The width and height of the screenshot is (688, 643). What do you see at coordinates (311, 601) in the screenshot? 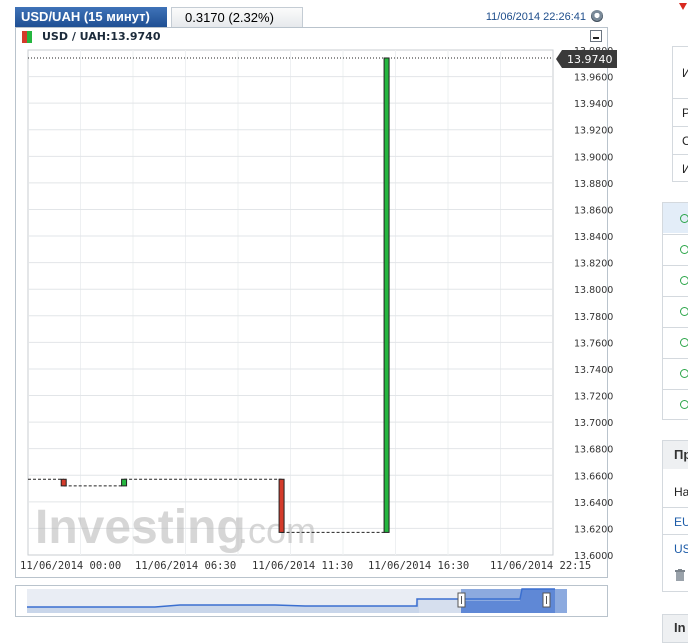
I see `navigator` at bounding box center [311, 601].